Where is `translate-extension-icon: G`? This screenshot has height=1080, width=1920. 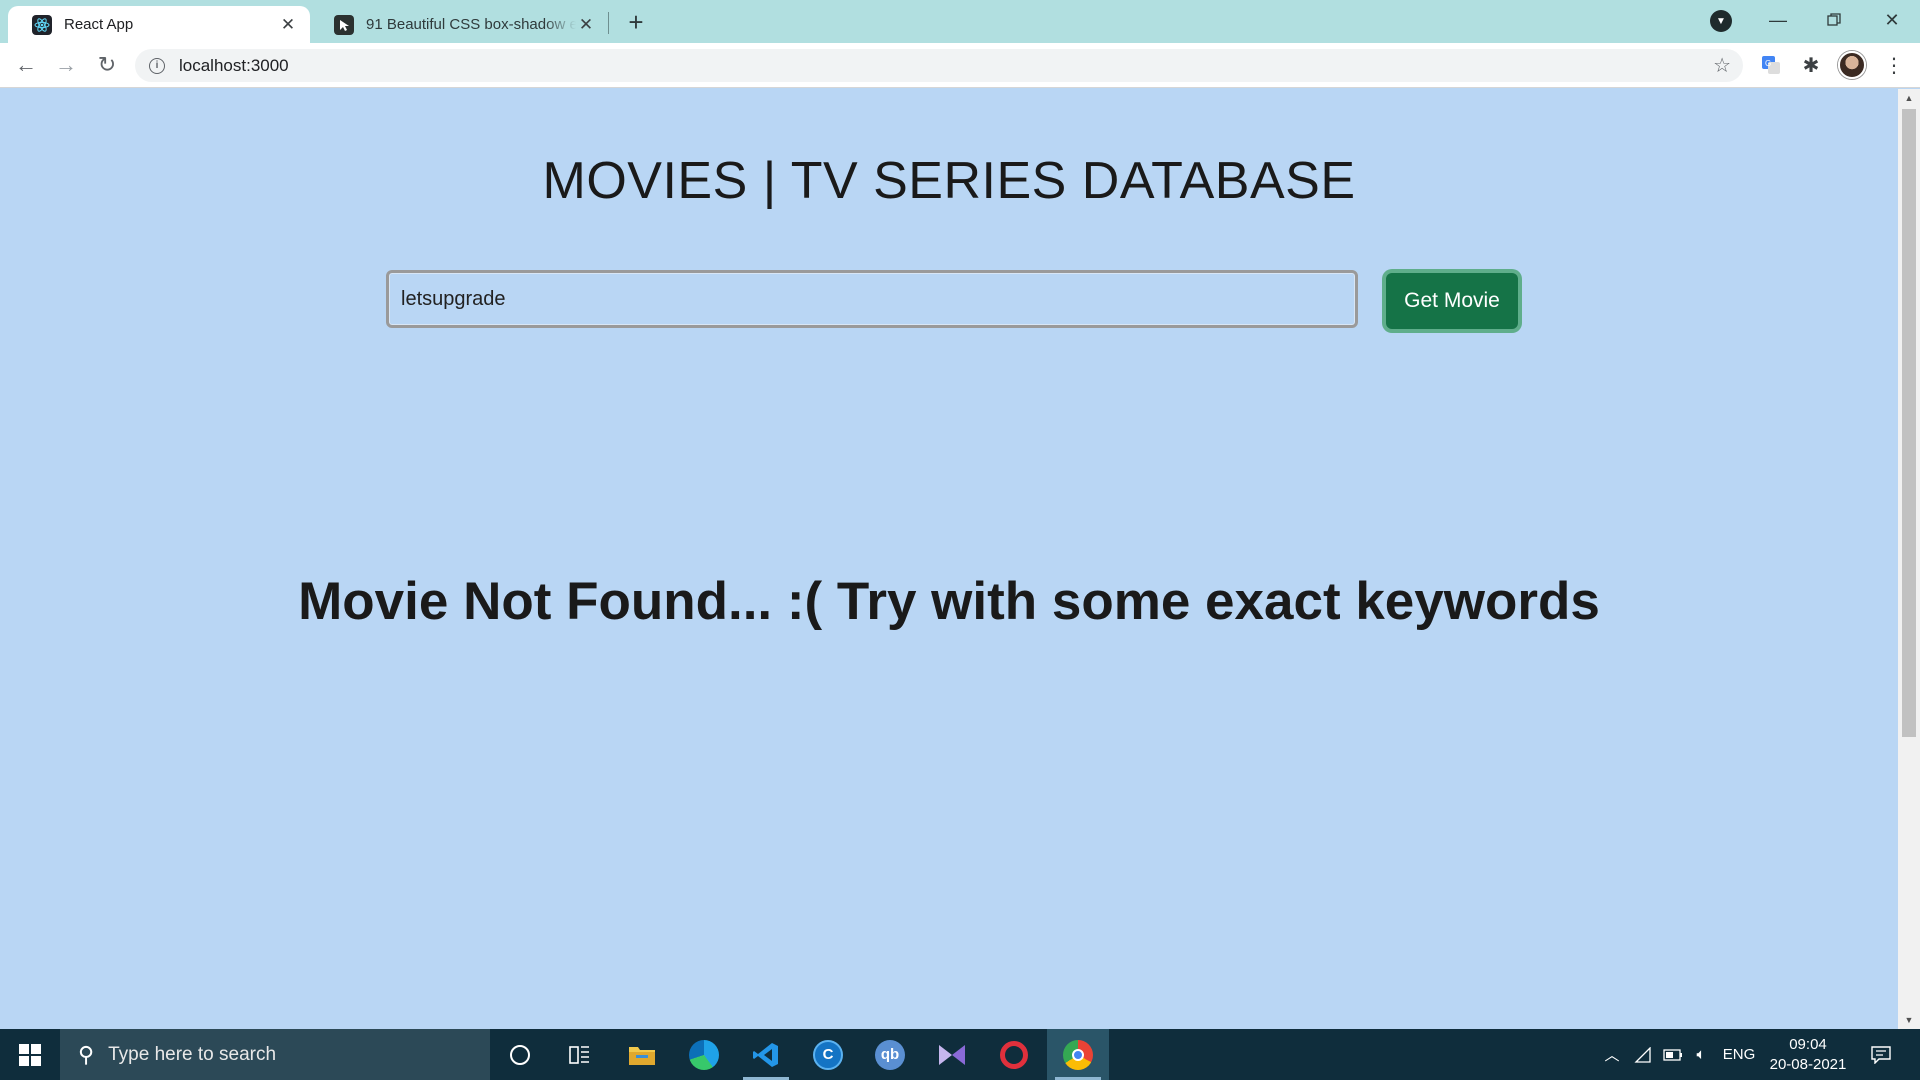
translate-extension-icon: G is located at coordinates (1771, 65).